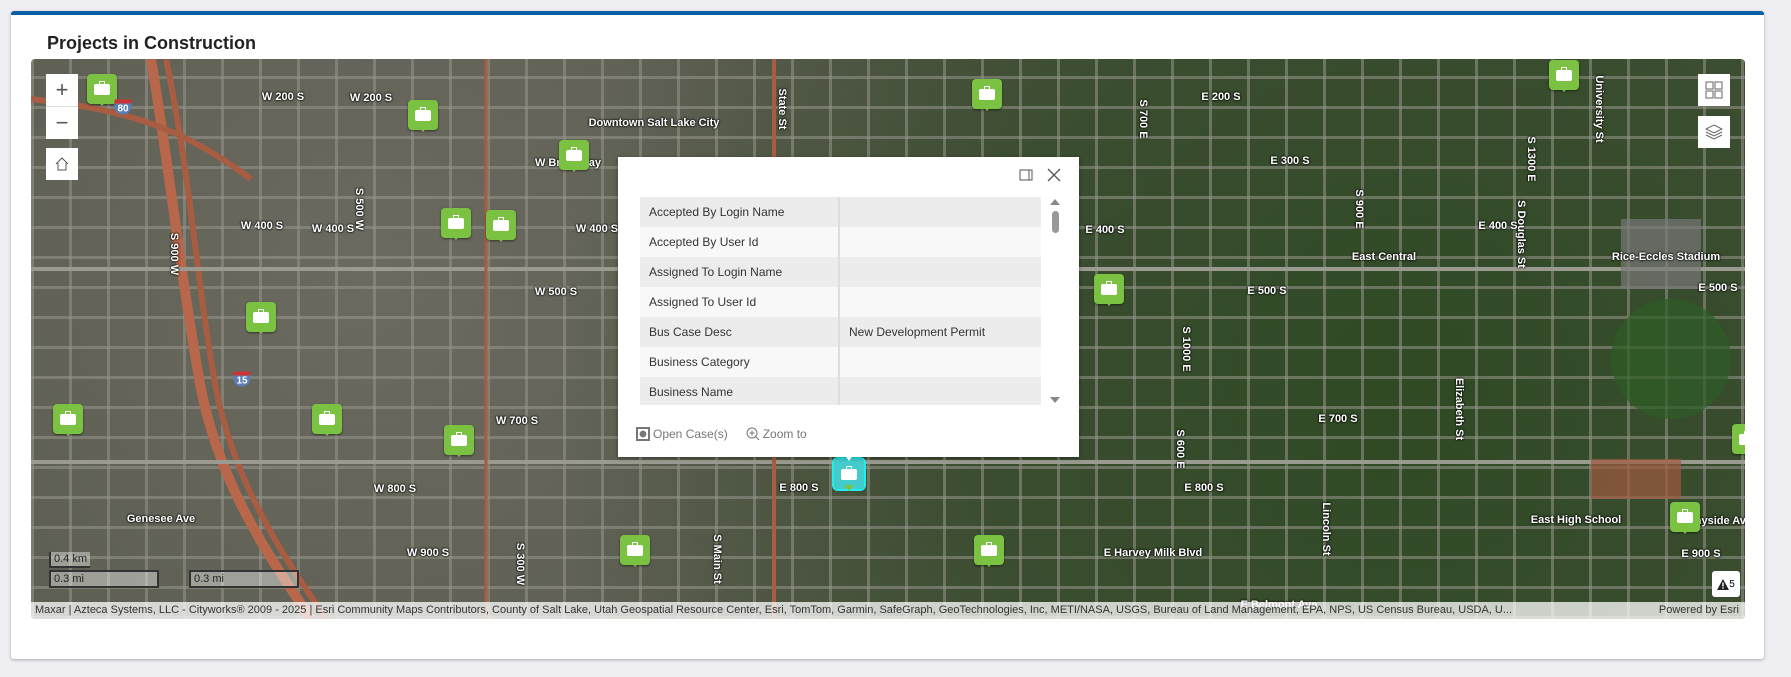  Describe the element at coordinates (62, 123) in the screenshot. I see `zoom-out-button: −` at that location.